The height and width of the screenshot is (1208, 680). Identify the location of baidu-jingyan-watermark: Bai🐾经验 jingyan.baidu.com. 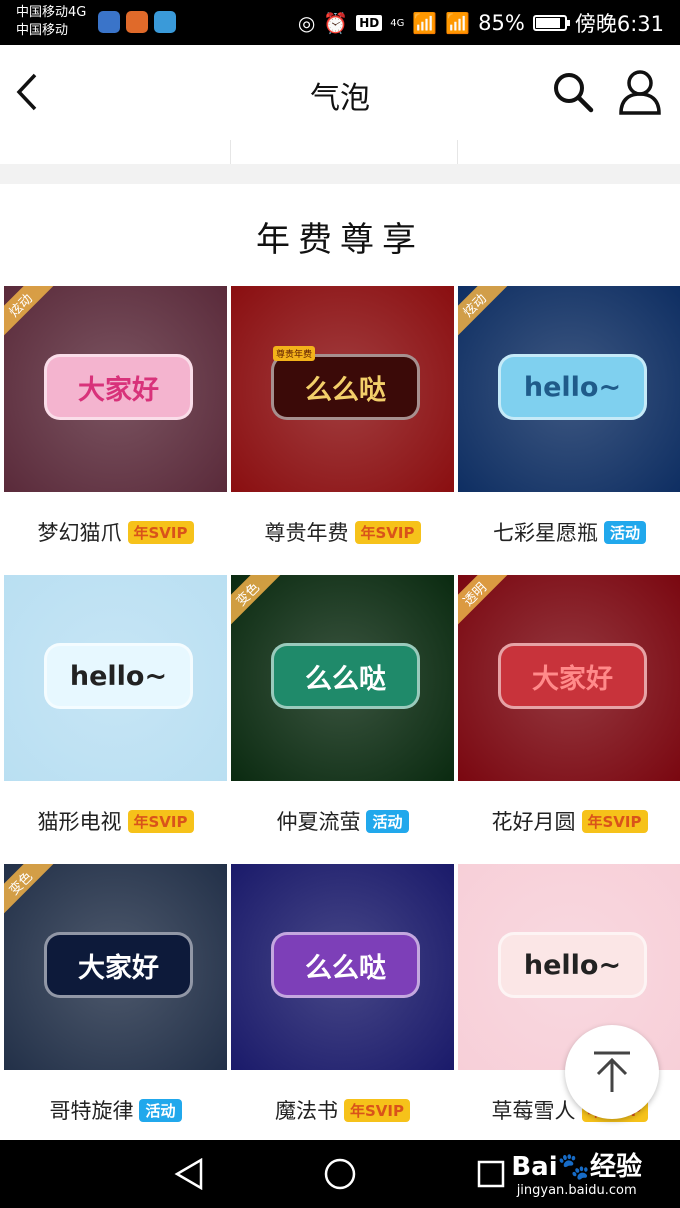
(576, 1172).